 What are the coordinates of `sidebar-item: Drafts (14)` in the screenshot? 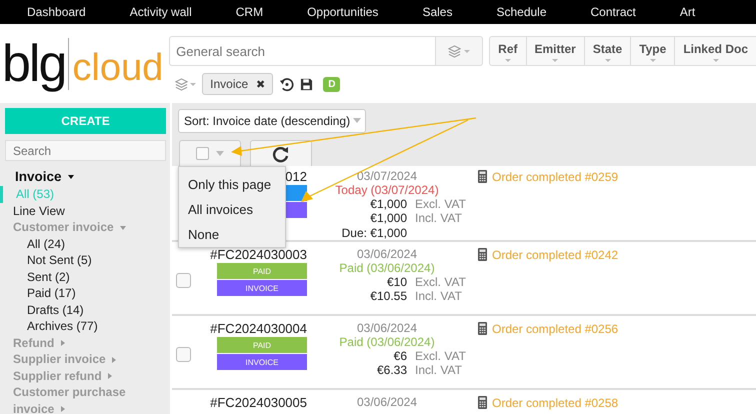 It's located at (85, 310).